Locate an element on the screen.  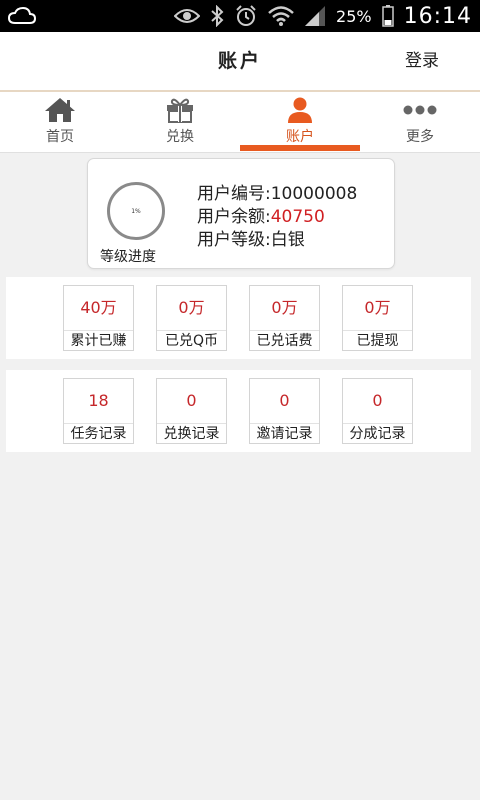
status-bar: 25% 16:14 is located at coordinates (240, 16).